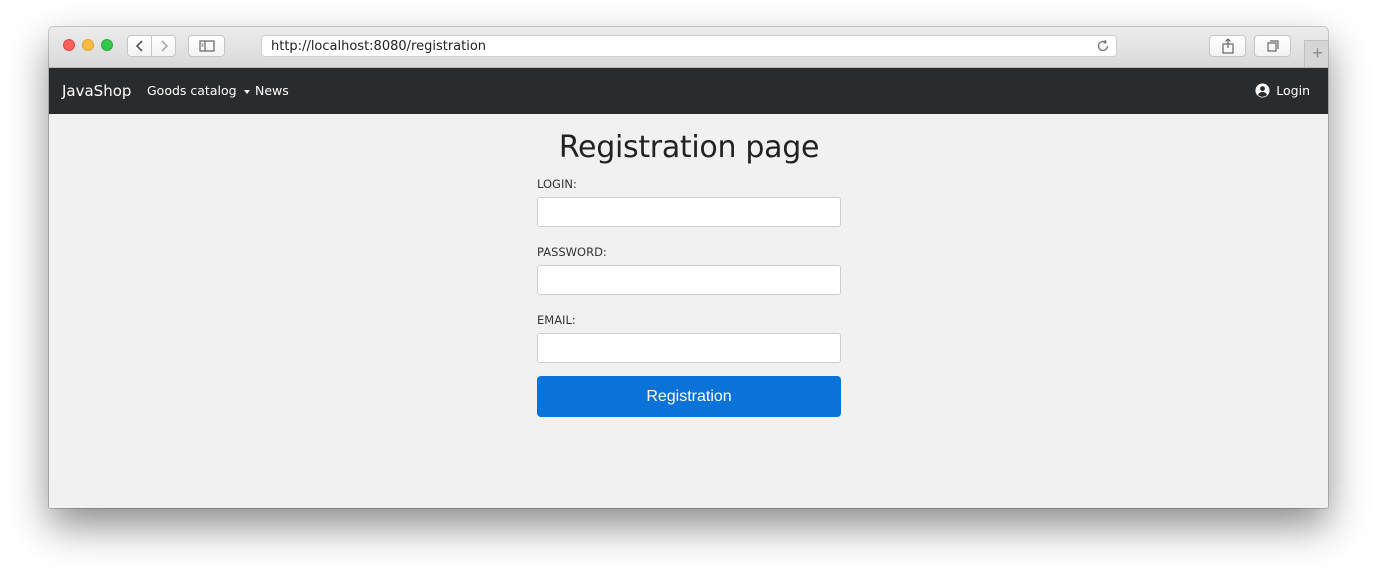 The width and height of the screenshot is (1377, 579). Describe the element at coordinates (557, 184) in the screenshot. I see `login-label: LOGIN:` at that location.